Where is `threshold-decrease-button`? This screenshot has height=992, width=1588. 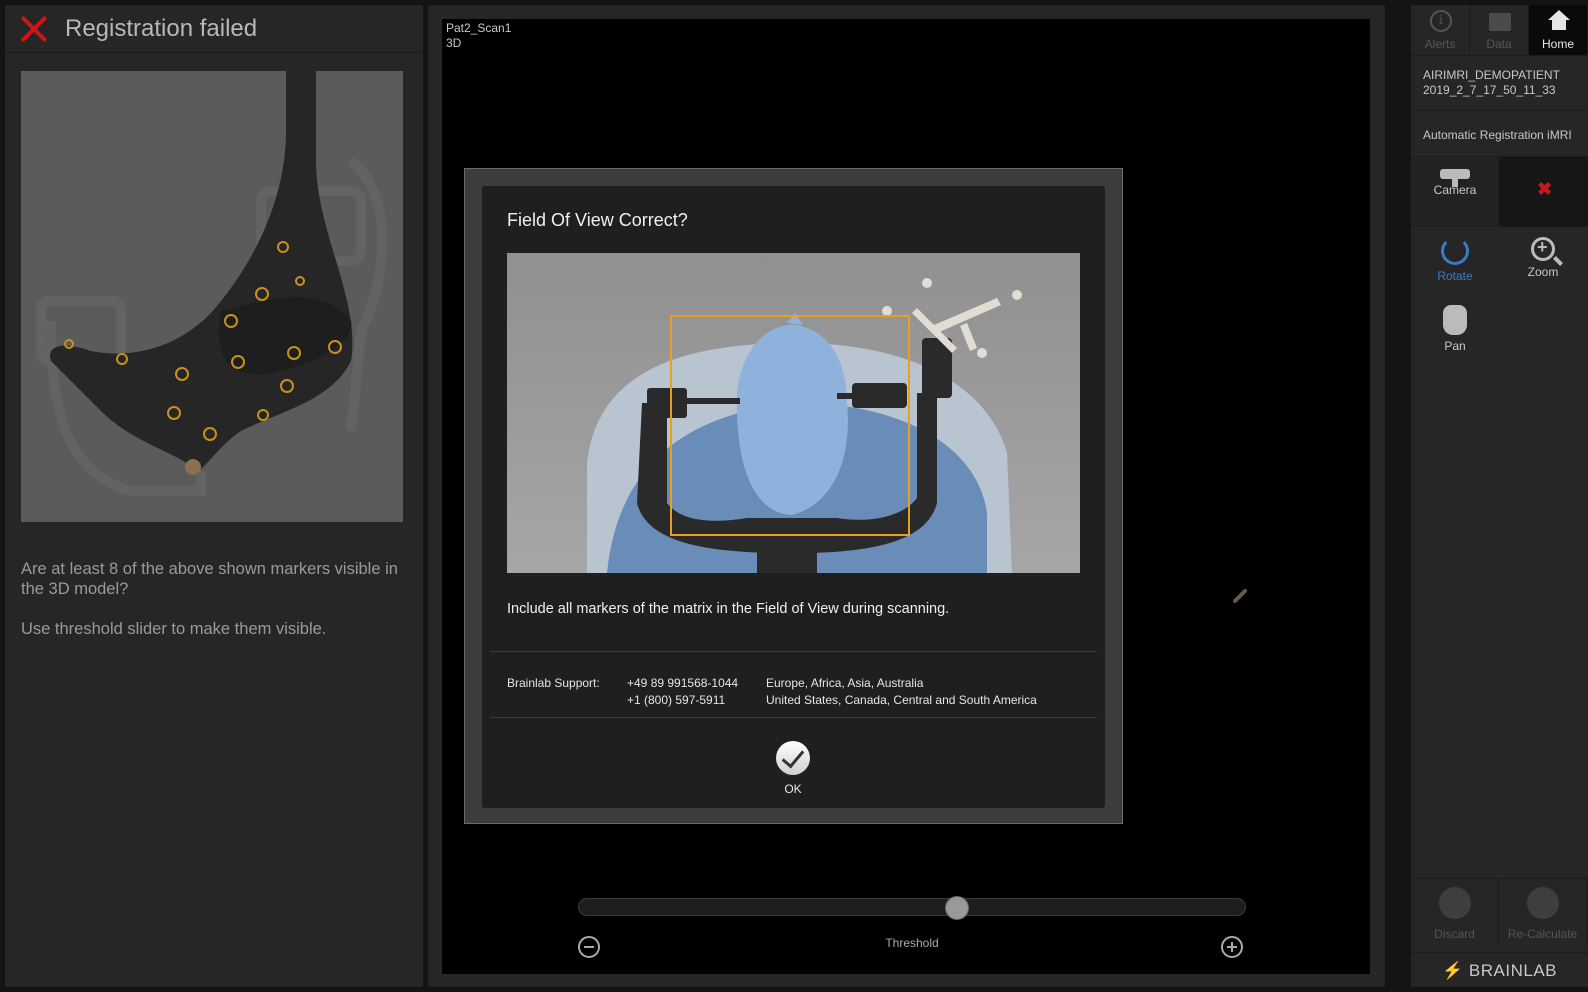 threshold-decrease-button is located at coordinates (589, 947).